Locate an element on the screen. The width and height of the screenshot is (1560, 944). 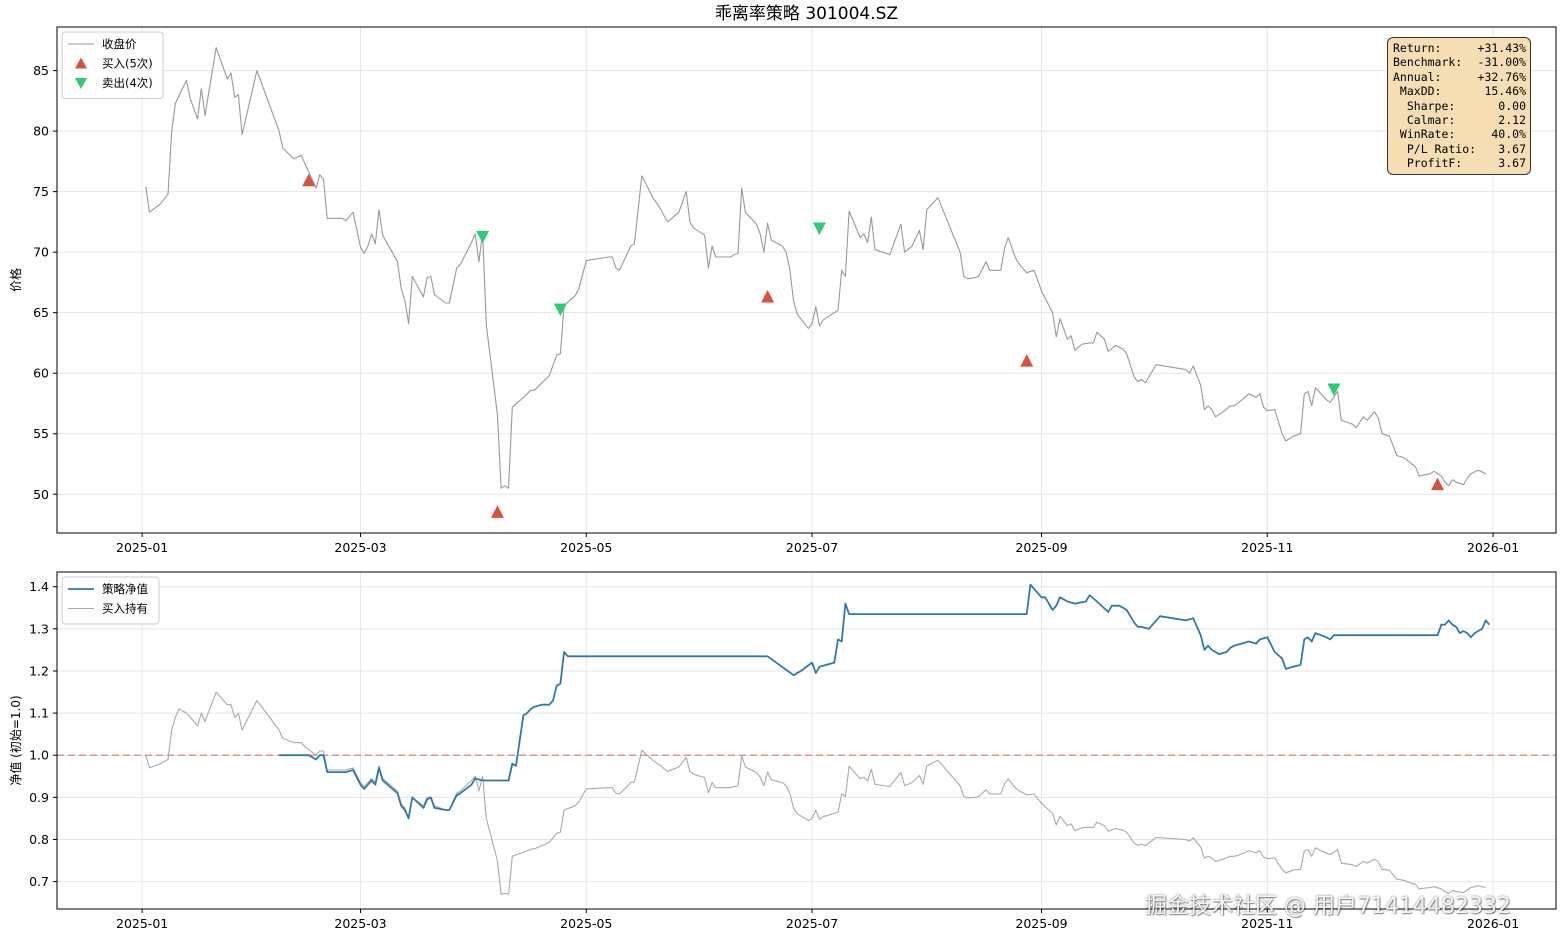
stat-label: P/L Ratio: is located at coordinates (1435, 148).